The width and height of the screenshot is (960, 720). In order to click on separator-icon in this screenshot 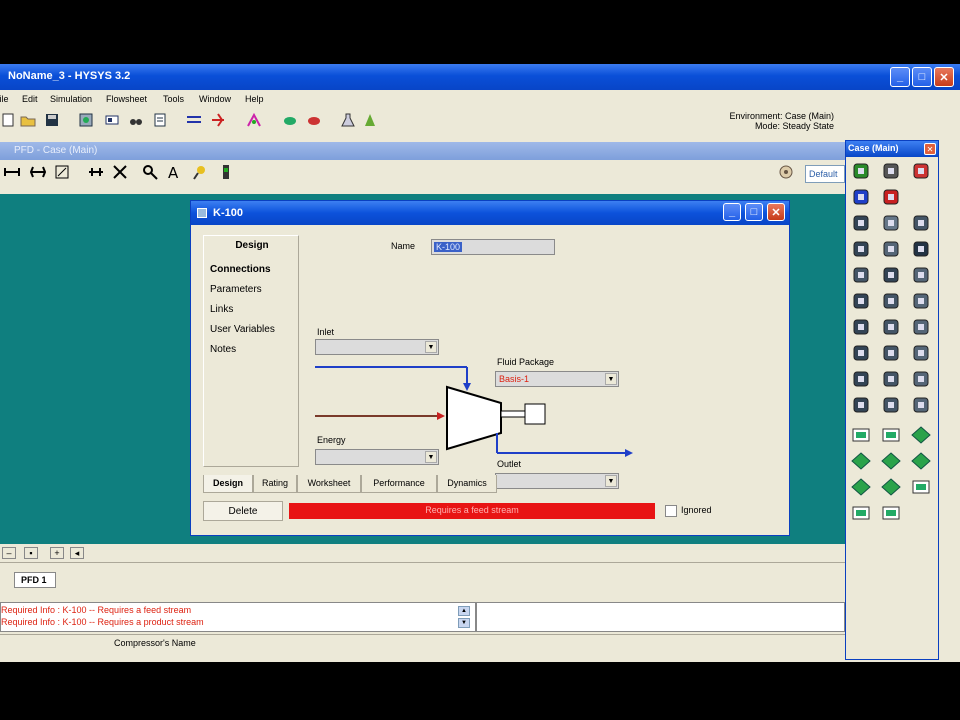, I will do `click(861, 223)`.